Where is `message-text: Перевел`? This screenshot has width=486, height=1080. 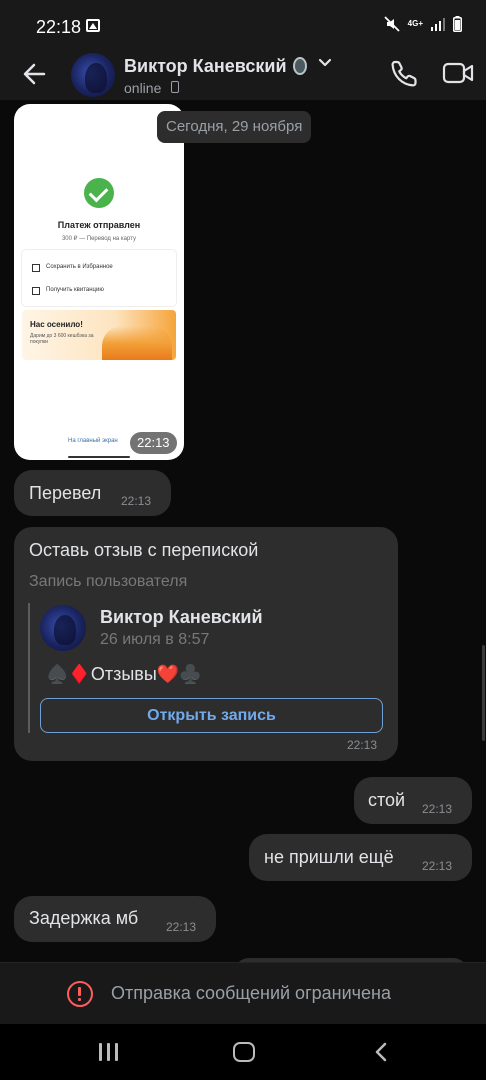
message-text: Перевел is located at coordinates (65, 493).